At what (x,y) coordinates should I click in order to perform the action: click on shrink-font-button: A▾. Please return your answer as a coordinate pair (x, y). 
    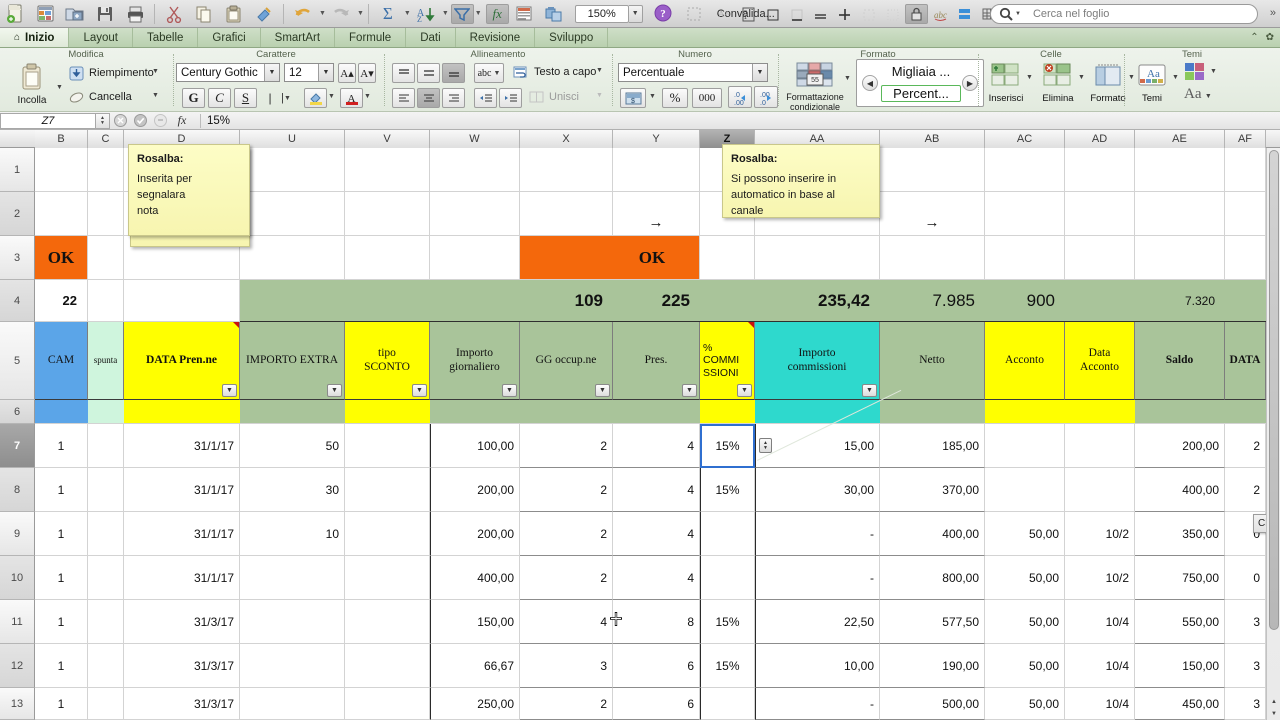
    Looking at the image, I should click on (367, 73).